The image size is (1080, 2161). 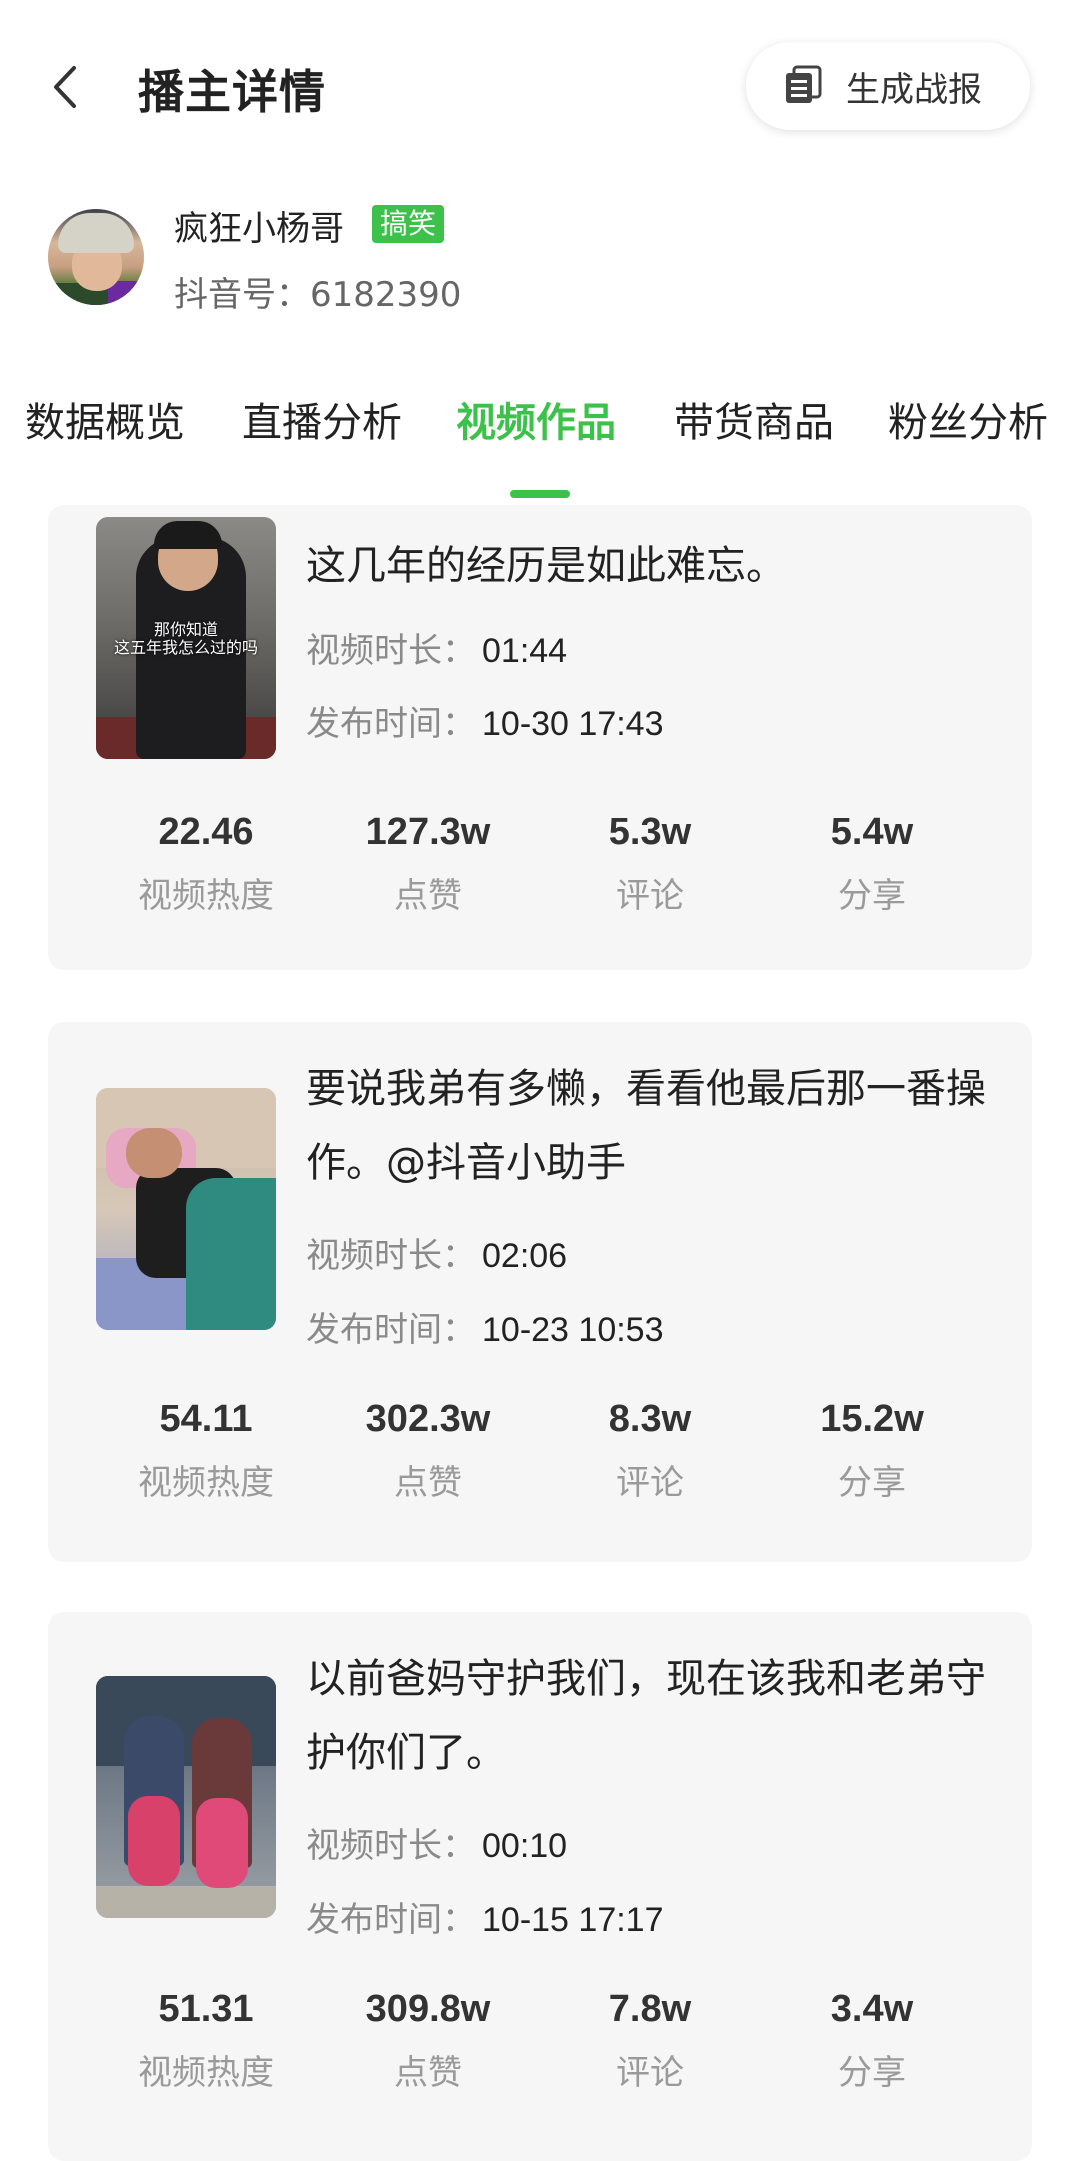 I want to click on publish-value: 10-23 10:53, so click(x=573, y=1330).